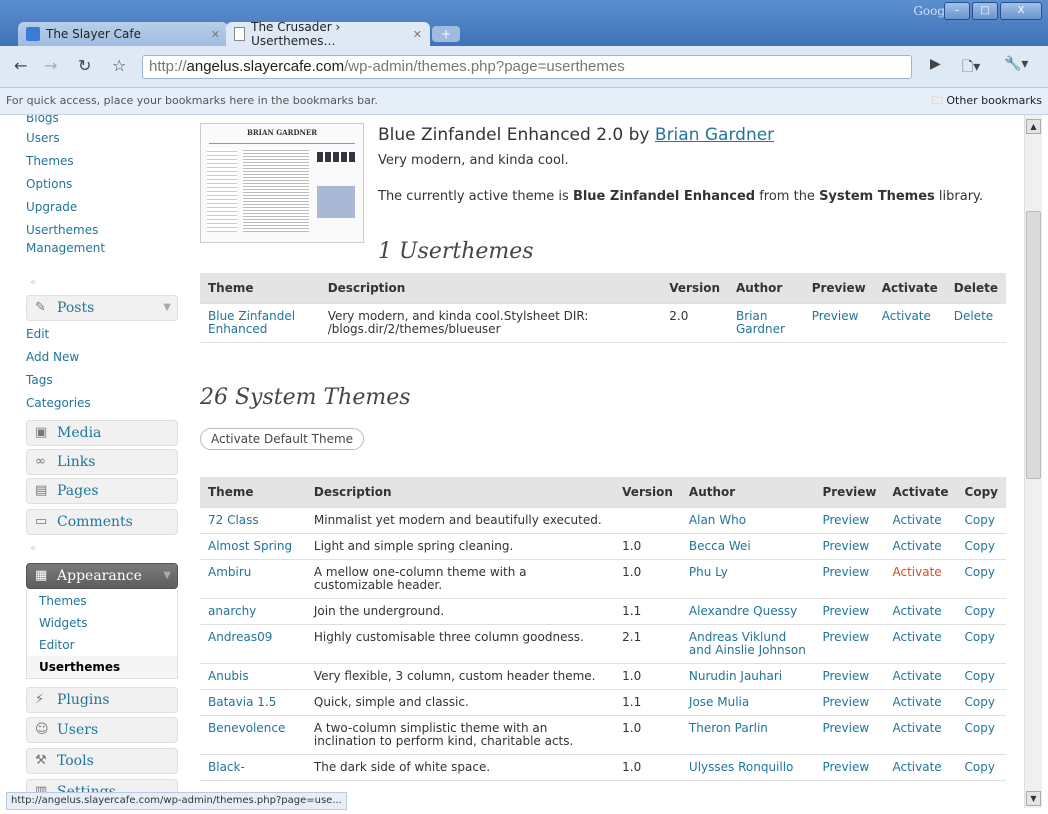 This screenshot has height=814, width=1048. I want to click on author-link: Ulysses Ronquillo, so click(741, 767).